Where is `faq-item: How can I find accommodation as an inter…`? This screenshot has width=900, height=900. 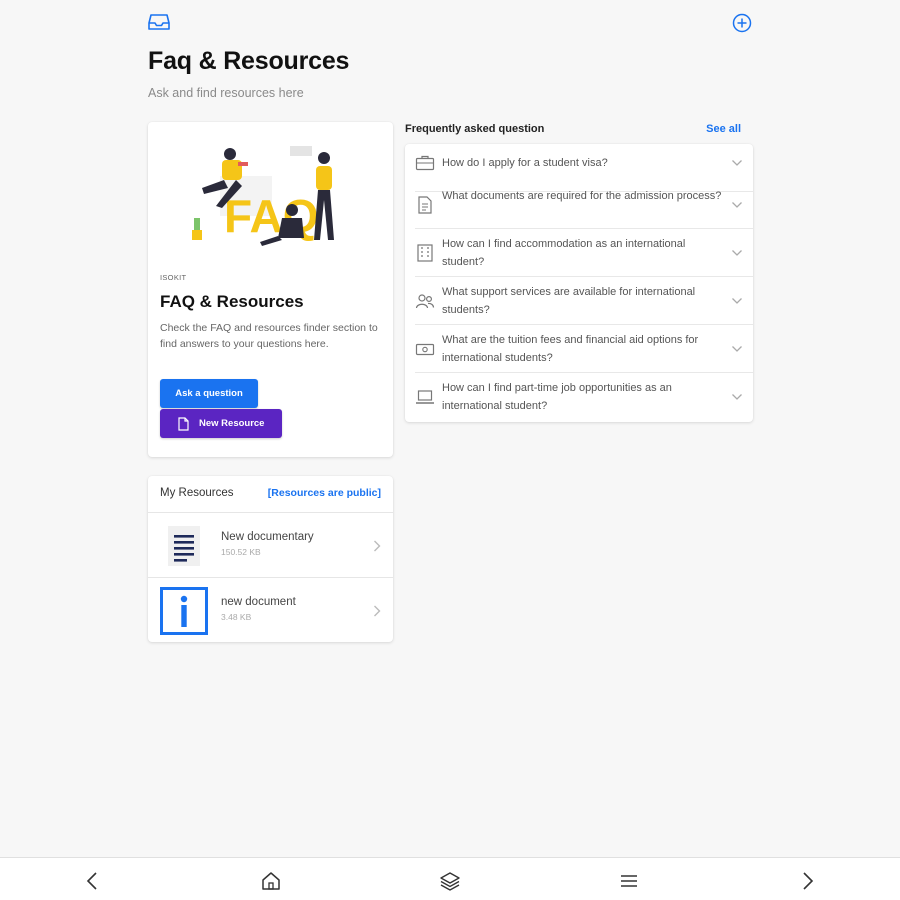
faq-item: How can I find accommodation as an inter… is located at coordinates (579, 253).